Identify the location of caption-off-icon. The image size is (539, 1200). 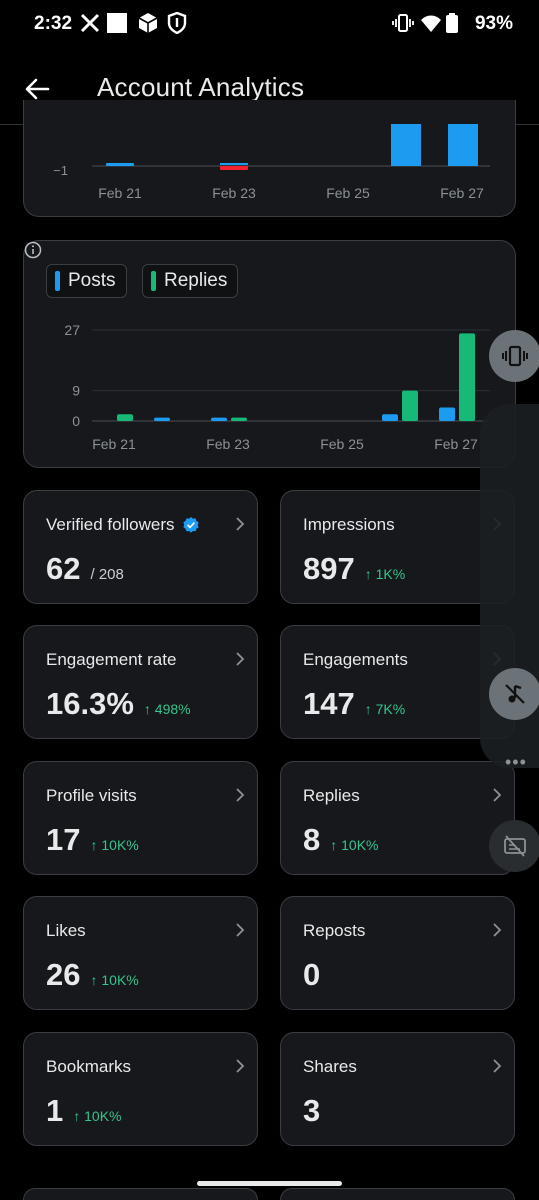
(515, 846).